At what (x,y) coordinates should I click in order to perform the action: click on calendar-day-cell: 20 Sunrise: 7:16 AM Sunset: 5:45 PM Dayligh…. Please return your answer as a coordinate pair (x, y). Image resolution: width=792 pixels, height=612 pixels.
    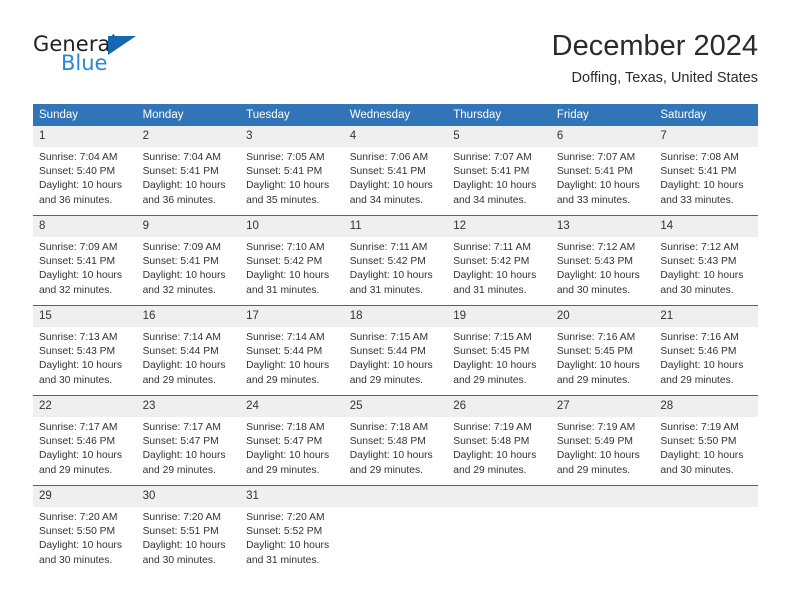
    Looking at the image, I should click on (602, 350).